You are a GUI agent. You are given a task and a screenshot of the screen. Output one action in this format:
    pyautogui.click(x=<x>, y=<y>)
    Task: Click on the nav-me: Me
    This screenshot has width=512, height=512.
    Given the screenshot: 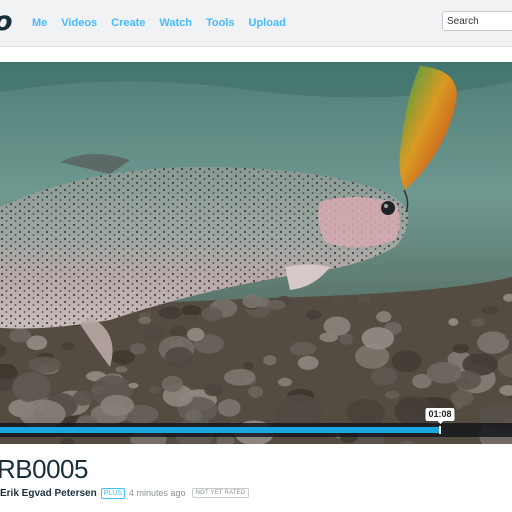 What is the action you would take?
    pyautogui.click(x=39, y=23)
    